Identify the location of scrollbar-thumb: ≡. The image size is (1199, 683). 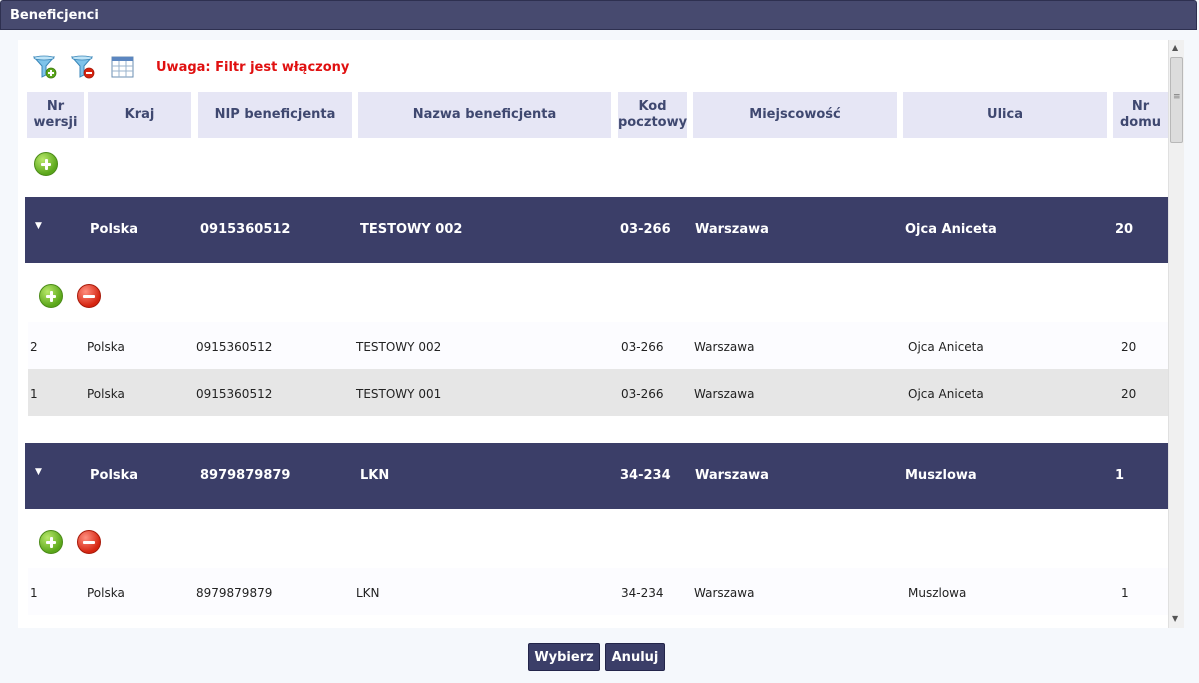
(1176, 100).